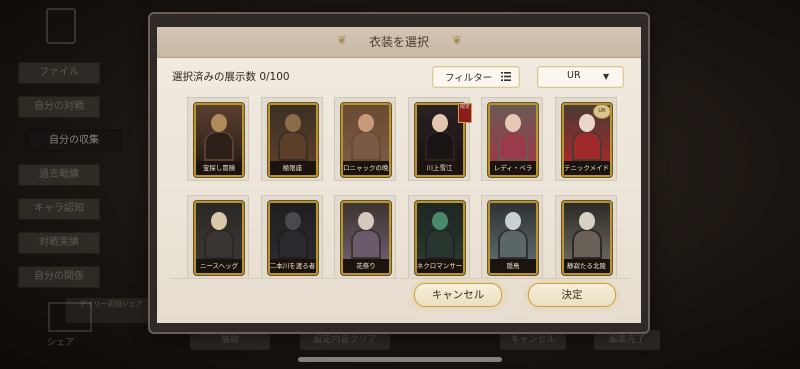 The height and width of the screenshot is (369, 800). I want to click on costume-card-cell: 宝探し冒険, so click(218, 139).